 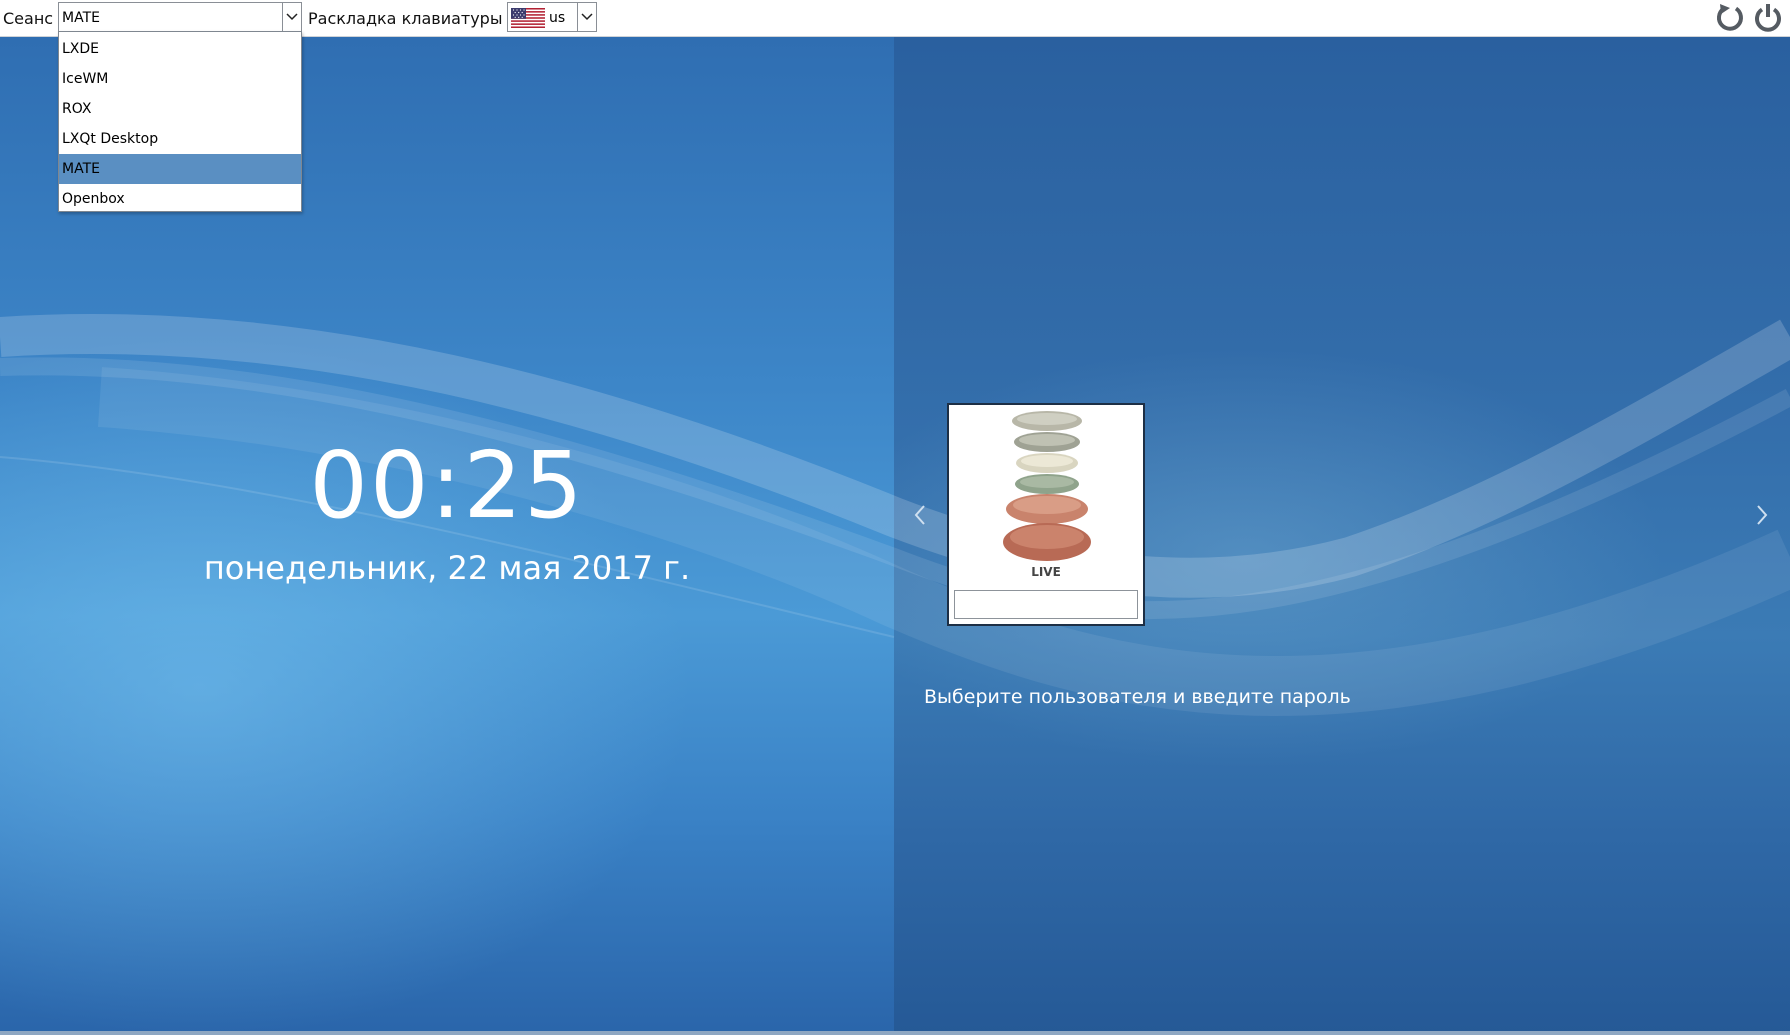 What do you see at coordinates (557, 18) in the screenshot?
I see `keyboard-layout-value: us` at bounding box center [557, 18].